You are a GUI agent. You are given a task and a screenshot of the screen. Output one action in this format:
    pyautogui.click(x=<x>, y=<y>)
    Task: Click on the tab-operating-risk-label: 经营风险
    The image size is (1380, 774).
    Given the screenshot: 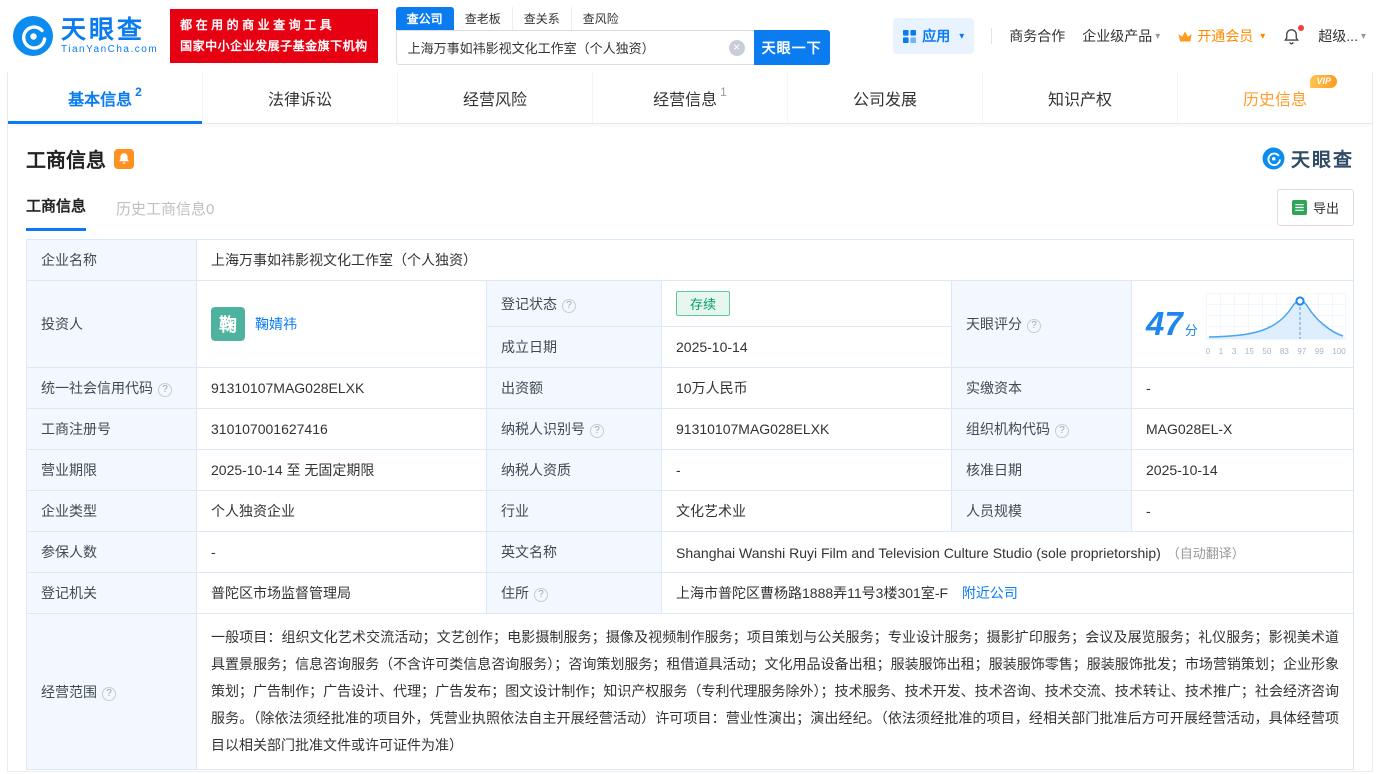 What is the action you would take?
    pyautogui.click(x=494, y=100)
    